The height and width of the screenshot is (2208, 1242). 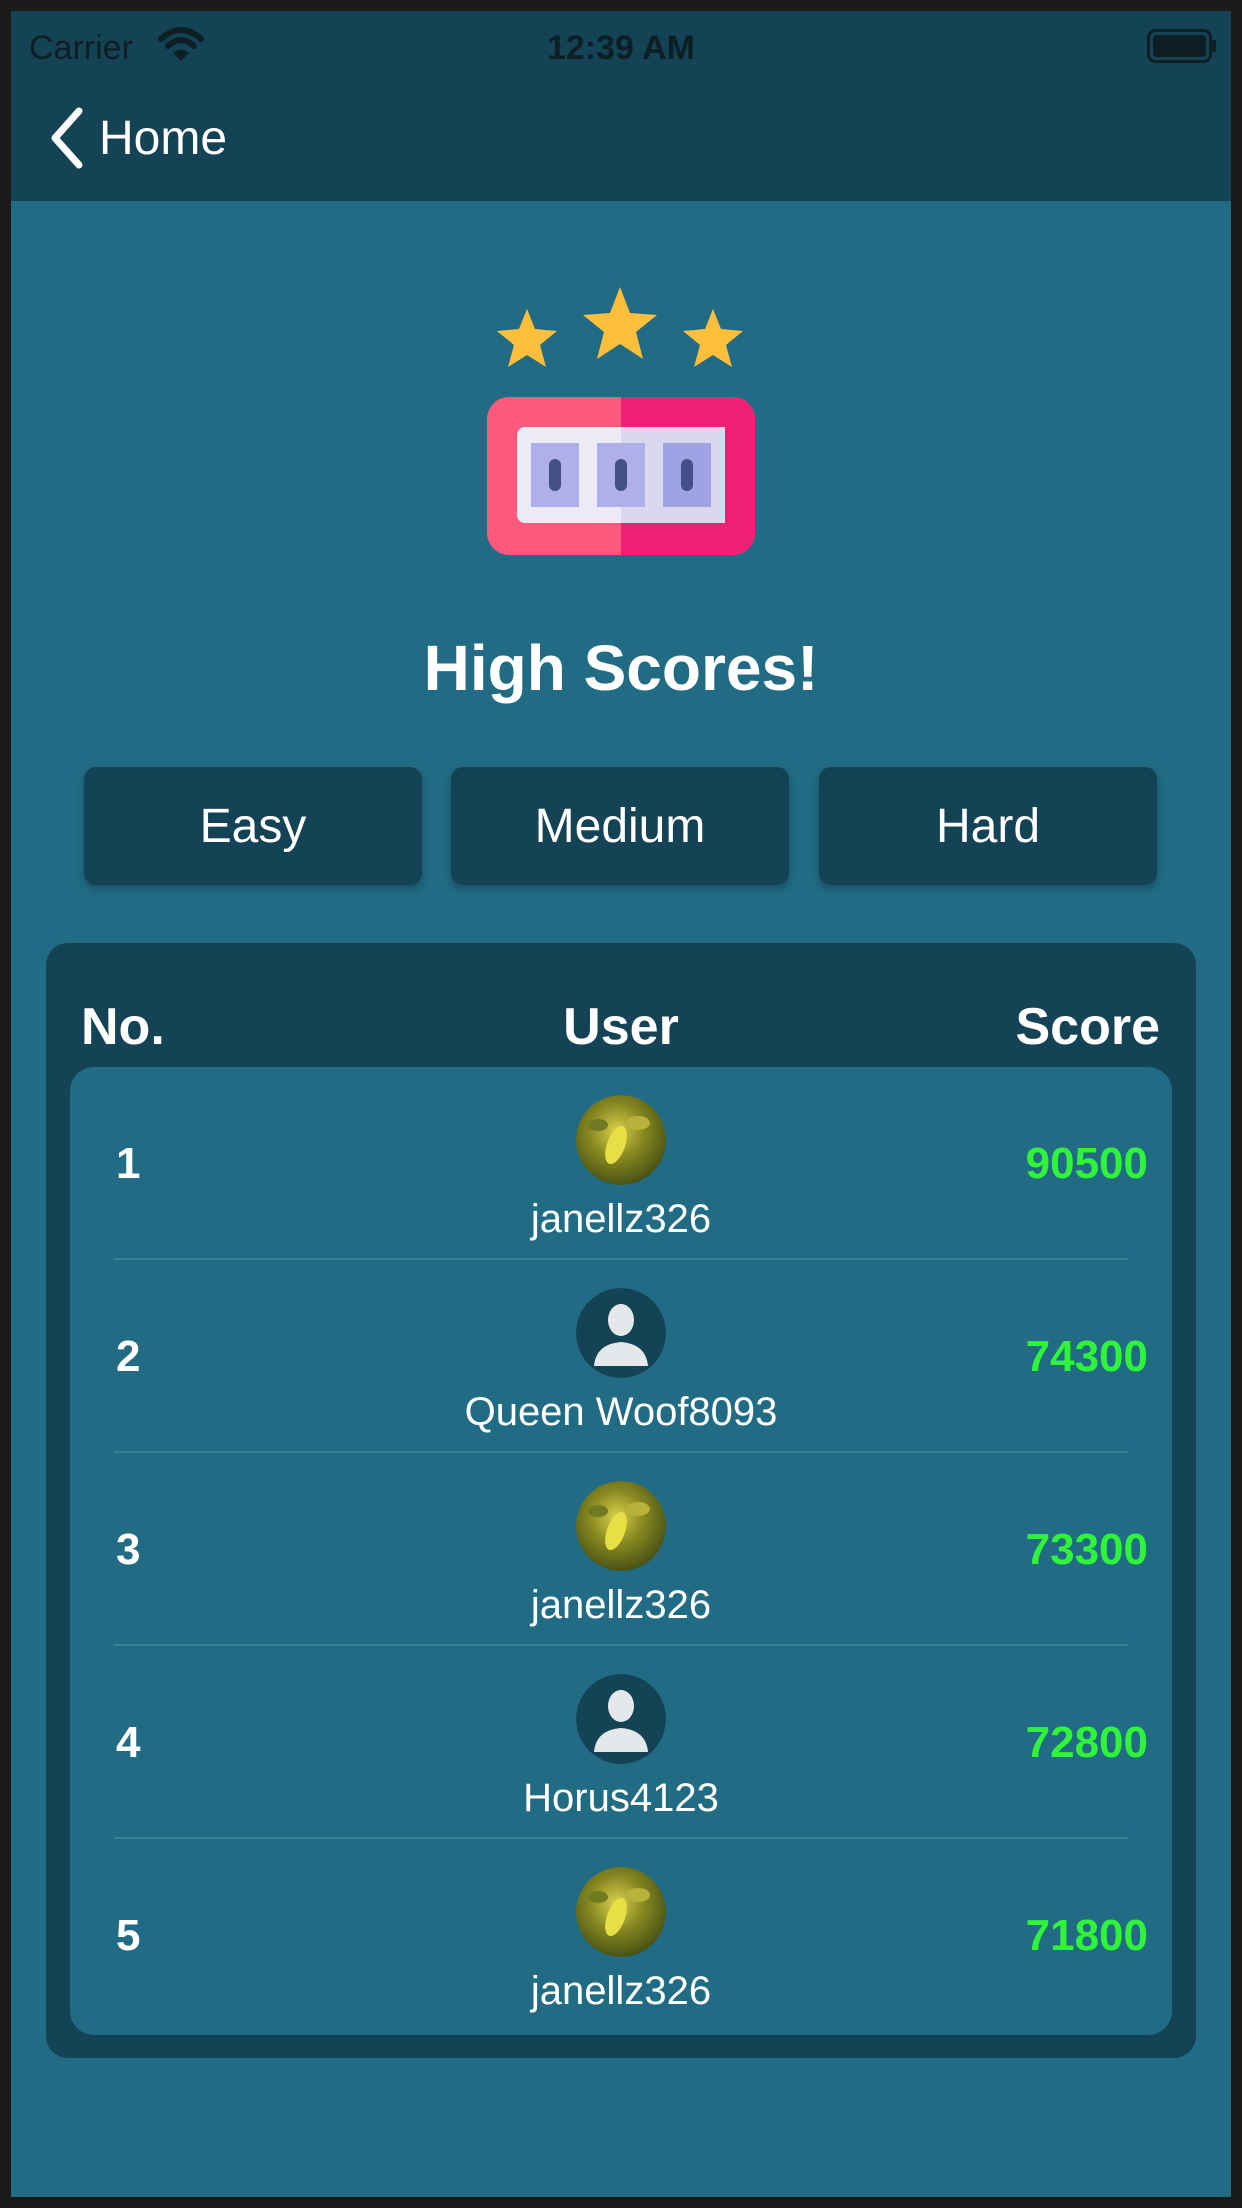 I want to click on medium-button: Medium, so click(x=620, y=826).